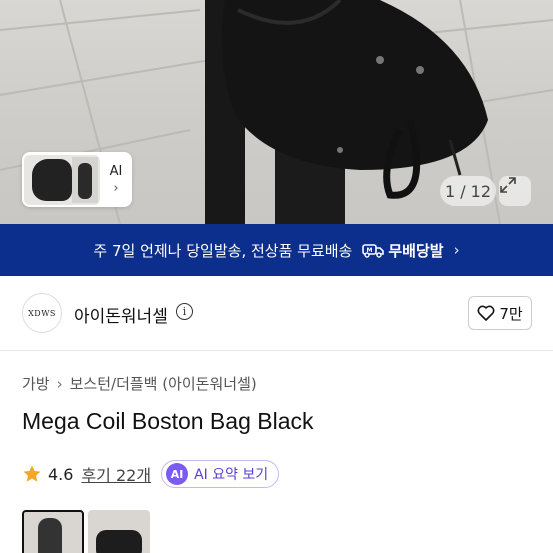 The height and width of the screenshot is (553, 553). What do you see at coordinates (468, 191) in the screenshot?
I see `image-counter: 1 / 12` at bounding box center [468, 191].